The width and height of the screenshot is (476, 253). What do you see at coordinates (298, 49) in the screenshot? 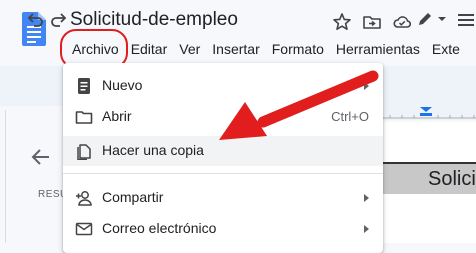
I see `menu-formato: Formato` at bounding box center [298, 49].